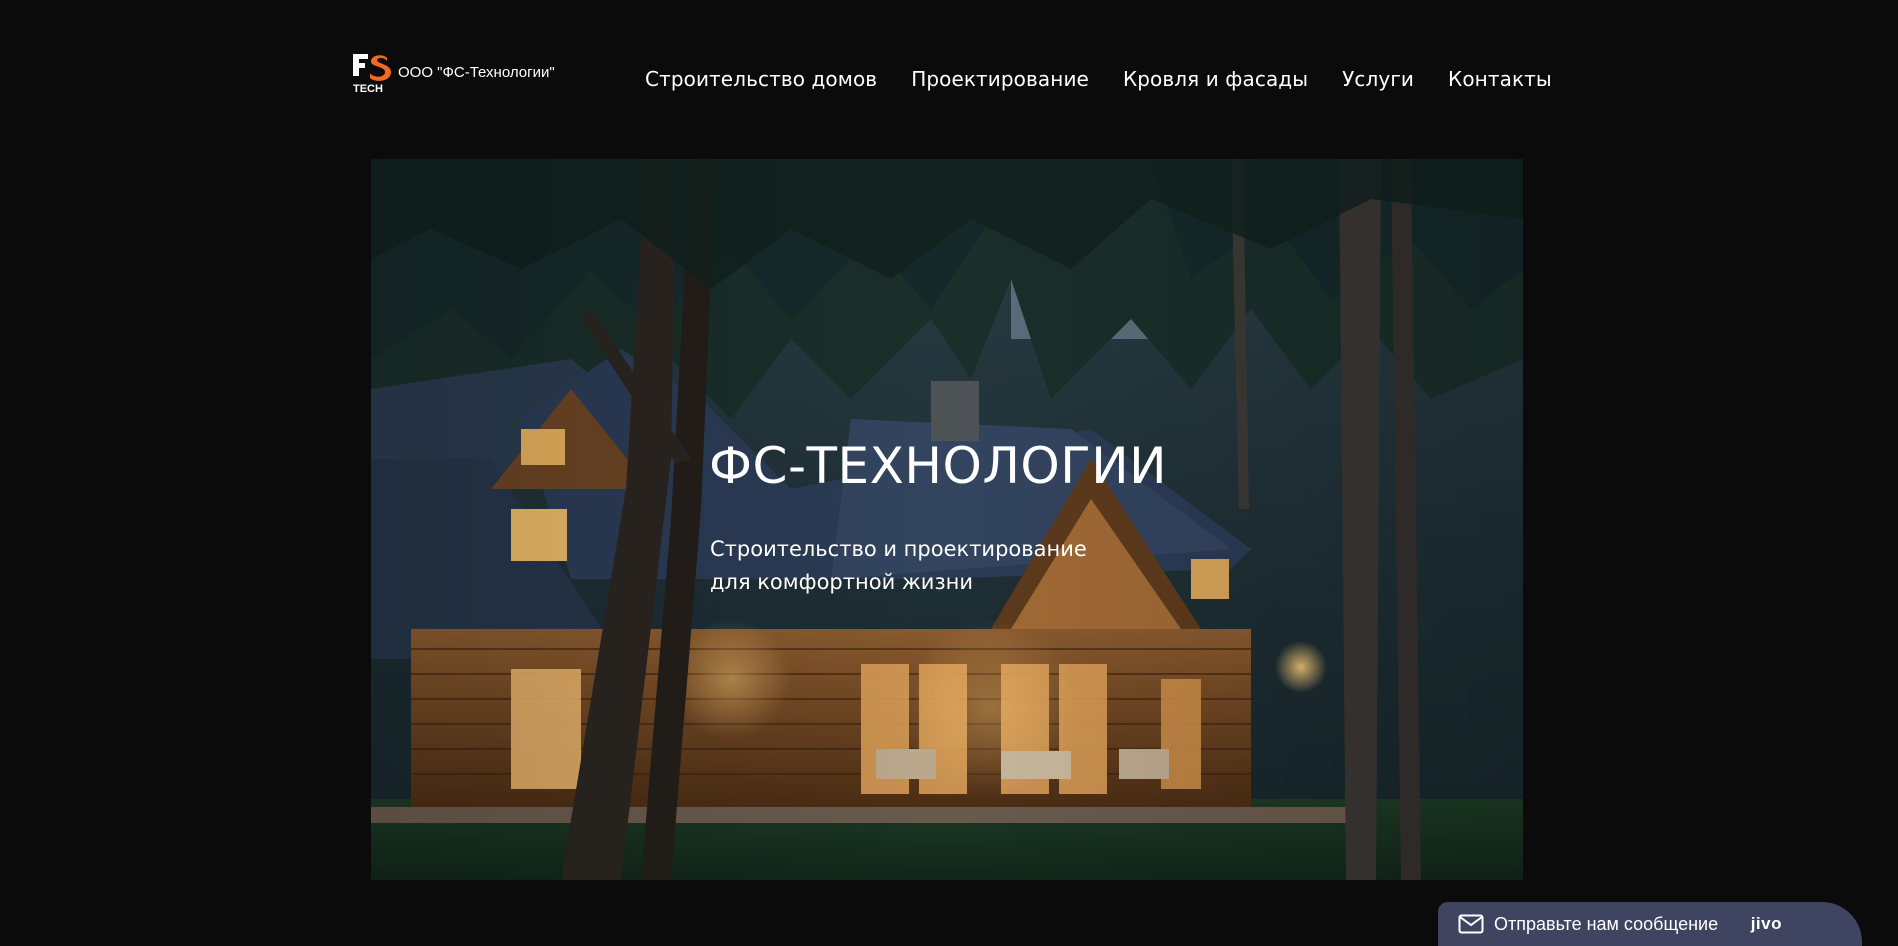 The height and width of the screenshot is (946, 1898). I want to click on company-logo: TECH ООО "ФС-Технологии", so click(453, 73).